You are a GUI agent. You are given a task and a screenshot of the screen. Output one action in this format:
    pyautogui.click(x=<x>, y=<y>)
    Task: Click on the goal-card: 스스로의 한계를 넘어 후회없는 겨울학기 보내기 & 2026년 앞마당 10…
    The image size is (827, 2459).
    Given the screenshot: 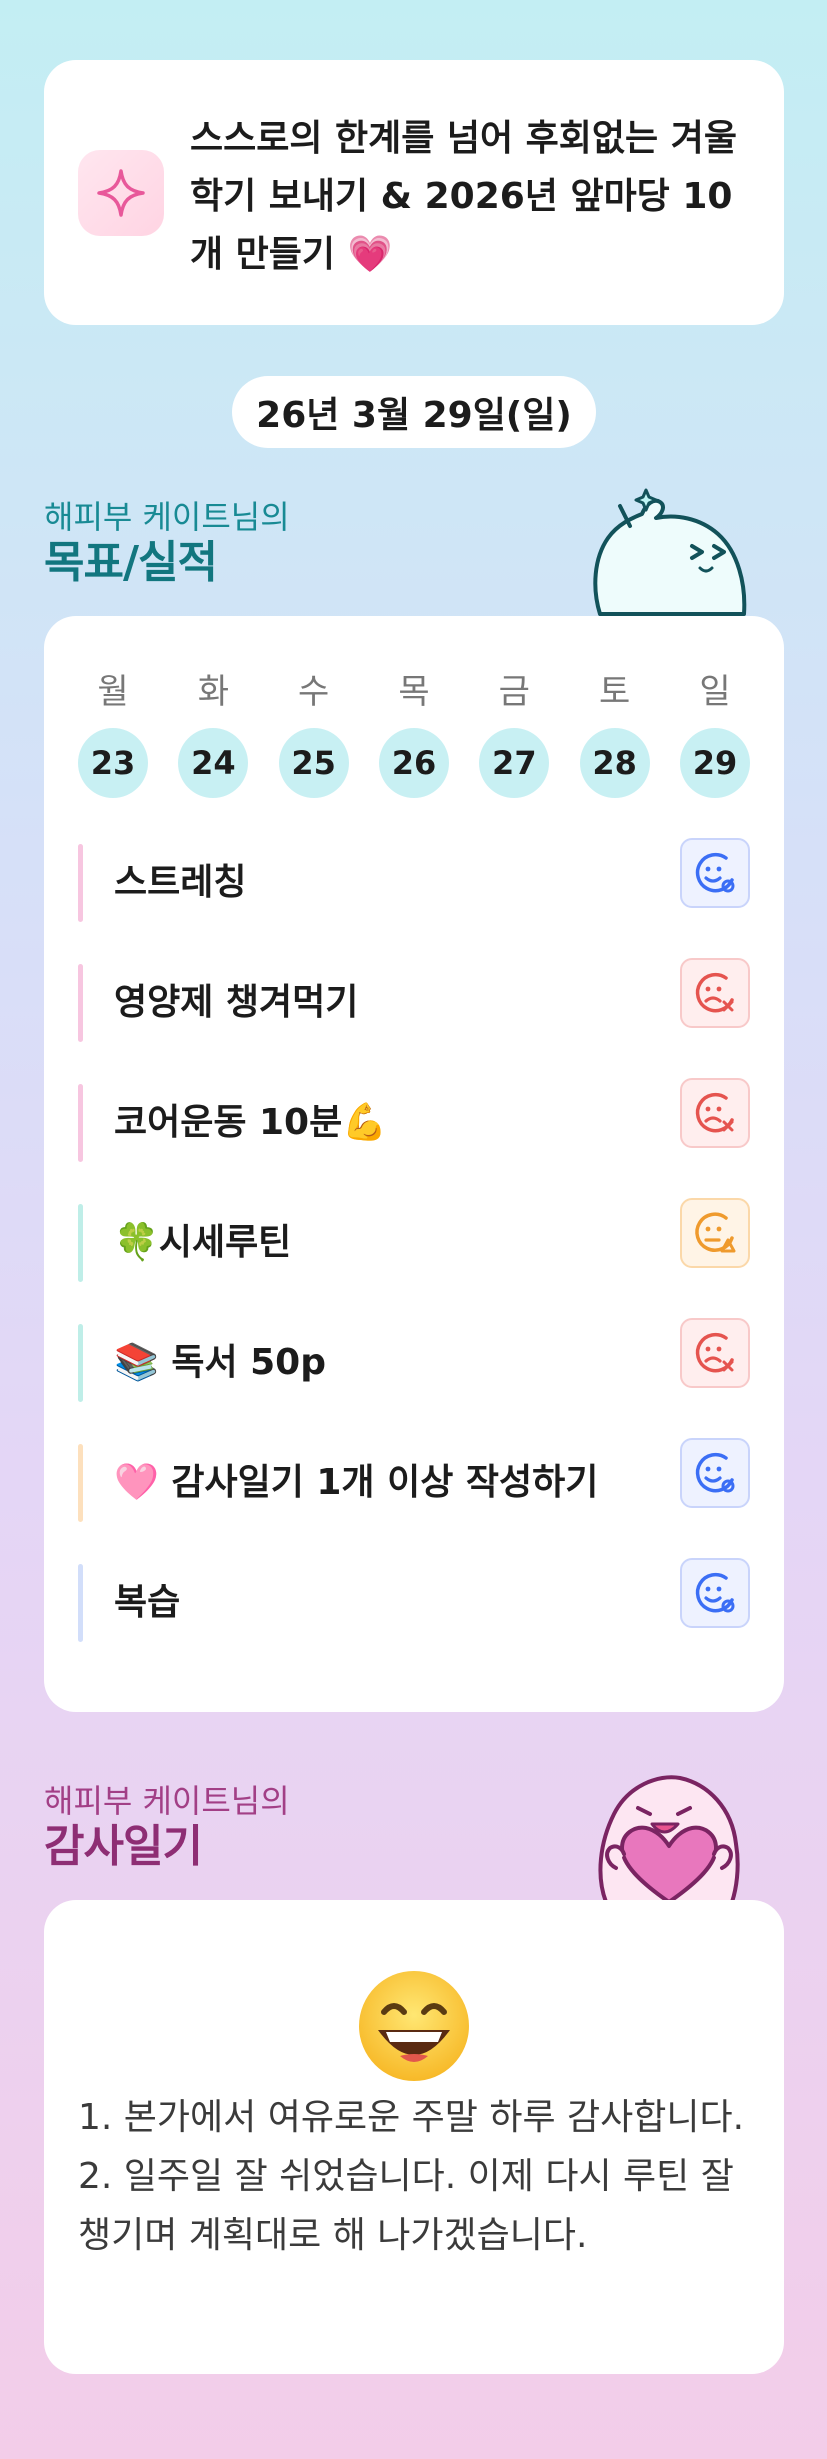 What is the action you would take?
    pyautogui.click(x=414, y=192)
    